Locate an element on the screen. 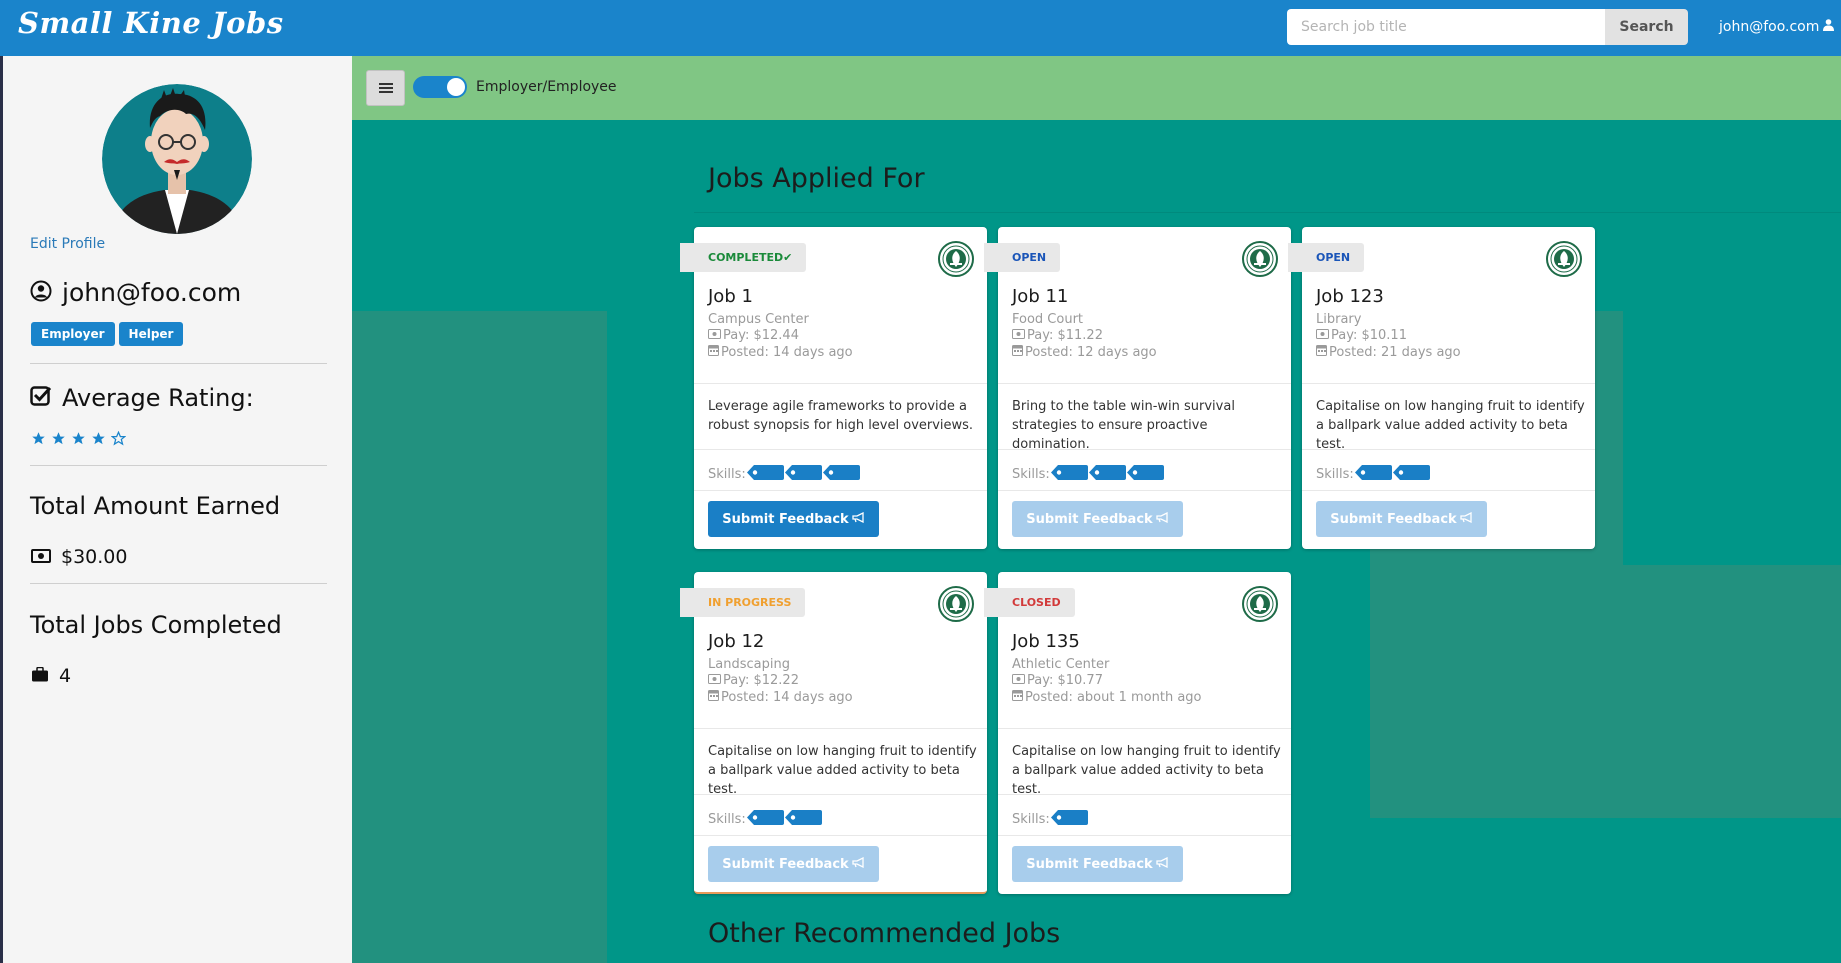 This screenshot has height=963, width=1841. job-pay: Pay: $10.11 is located at coordinates (1361, 335).